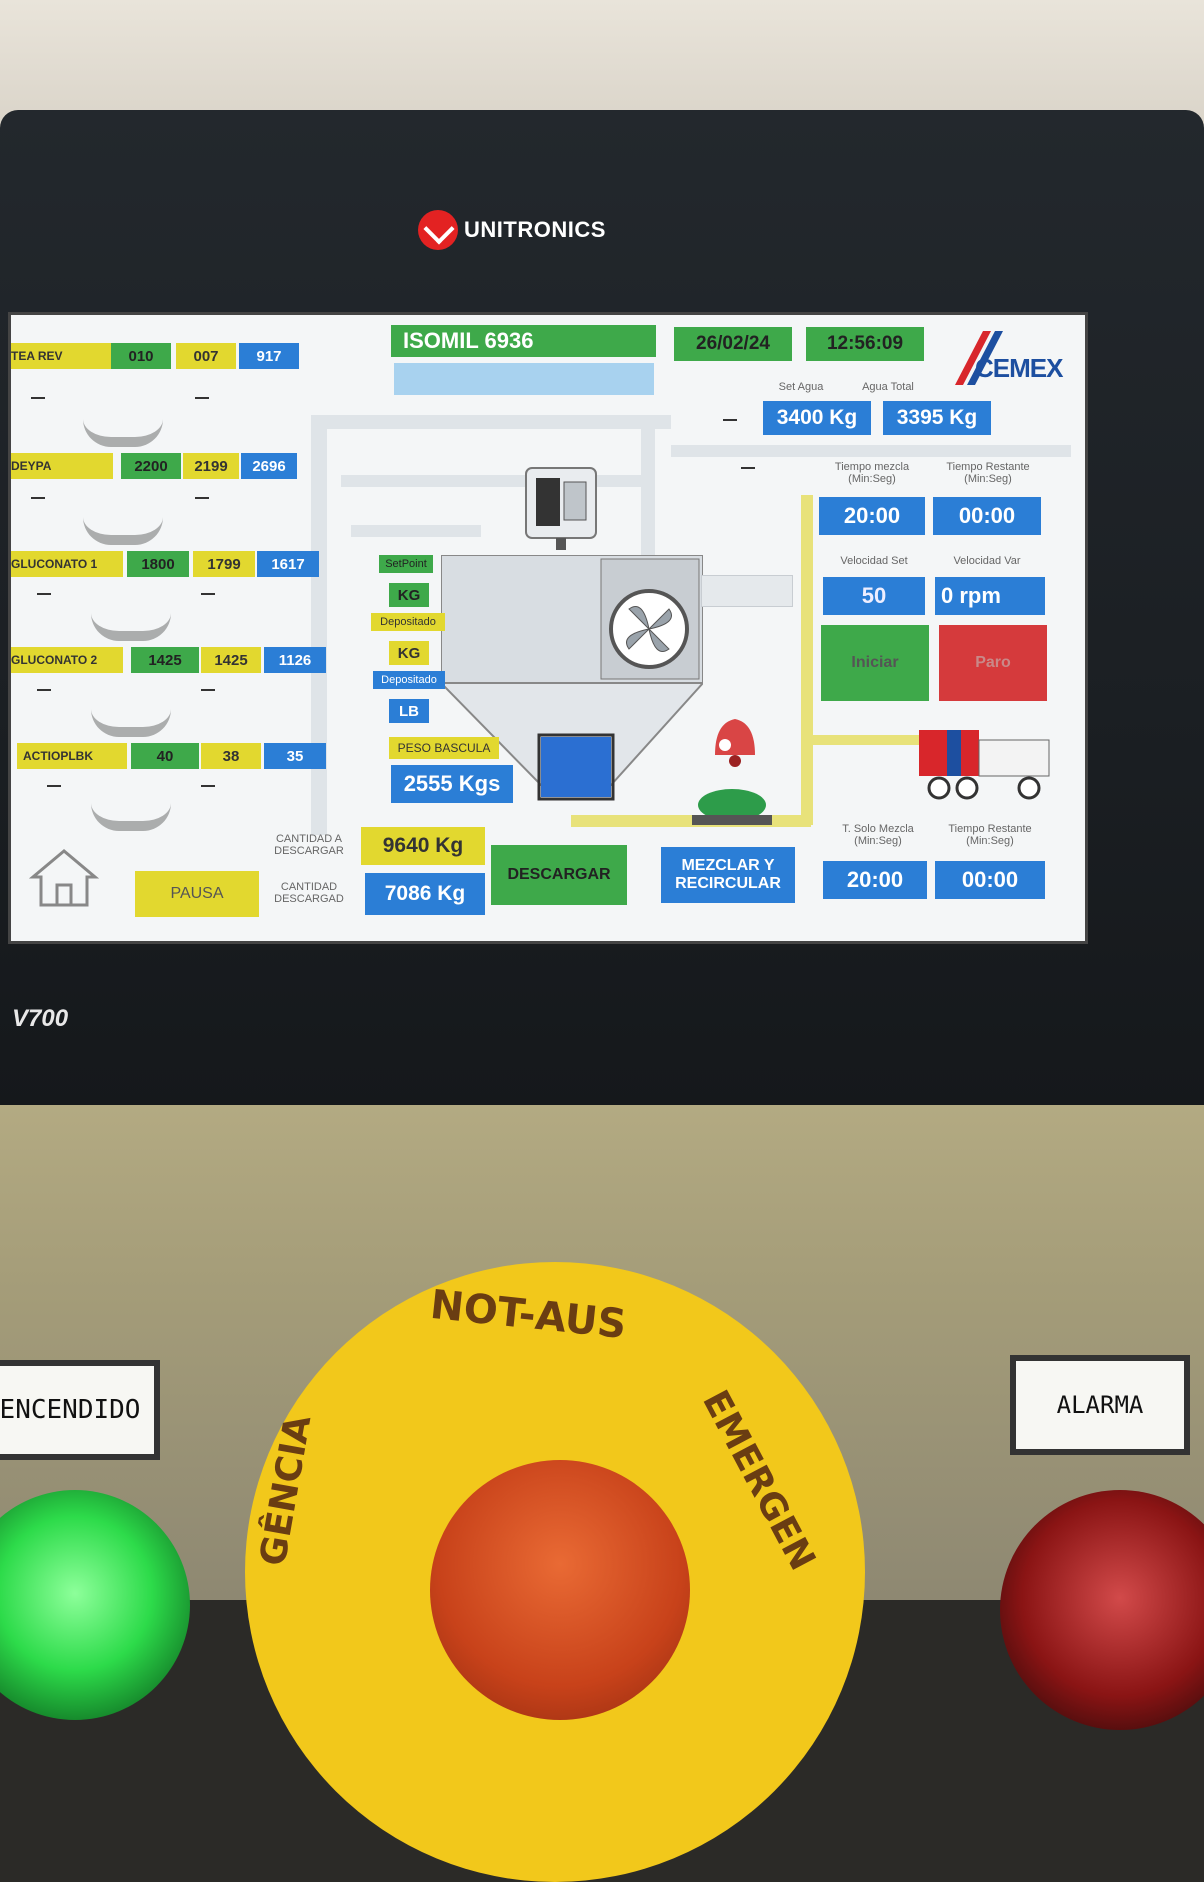 The width and height of the screenshot is (1204, 1882). What do you see at coordinates (987, 561) in the screenshot?
I see `speed-var-label: Velocidad Var` at bounding box center [987, 561].